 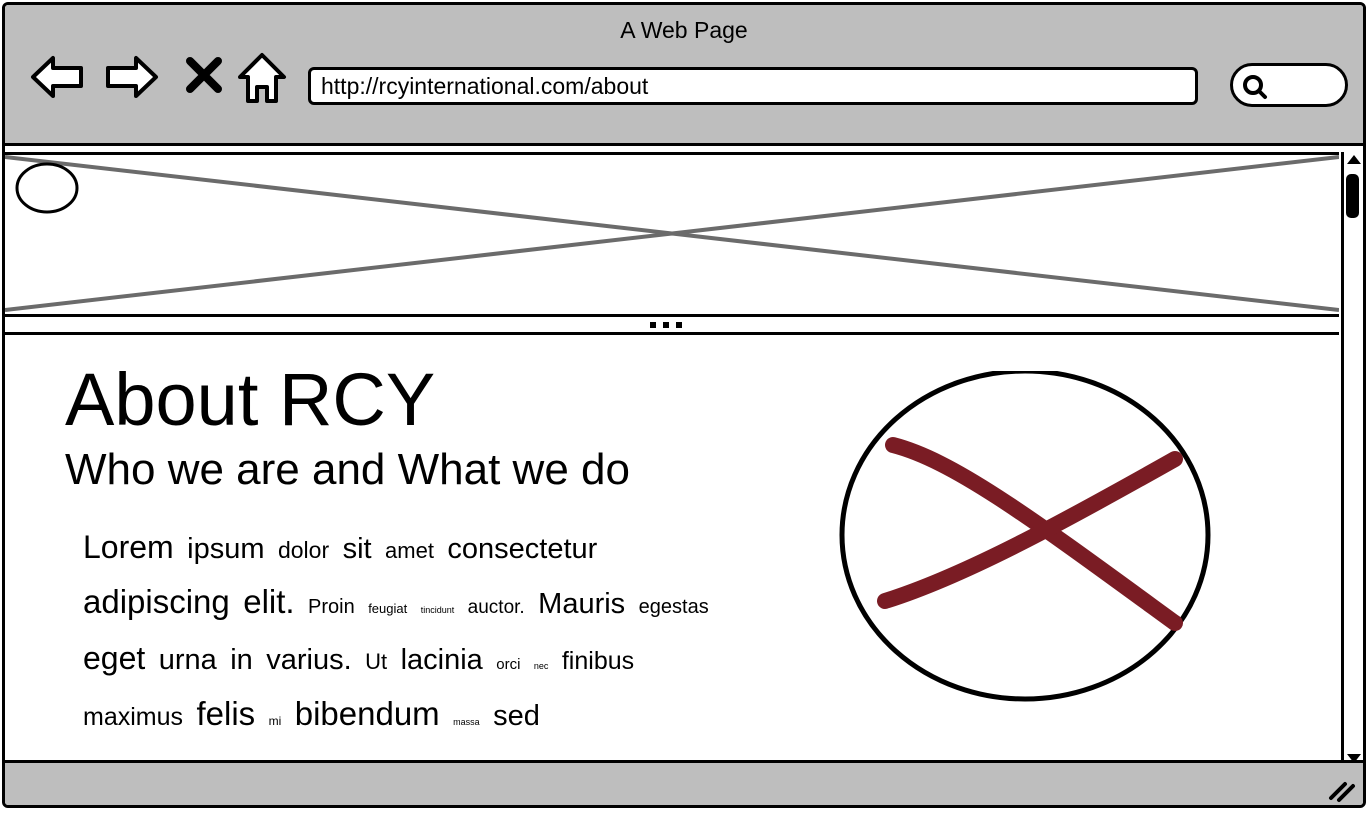 I want to click on lorem-word: tincidunt, so click(x=437, y=610).